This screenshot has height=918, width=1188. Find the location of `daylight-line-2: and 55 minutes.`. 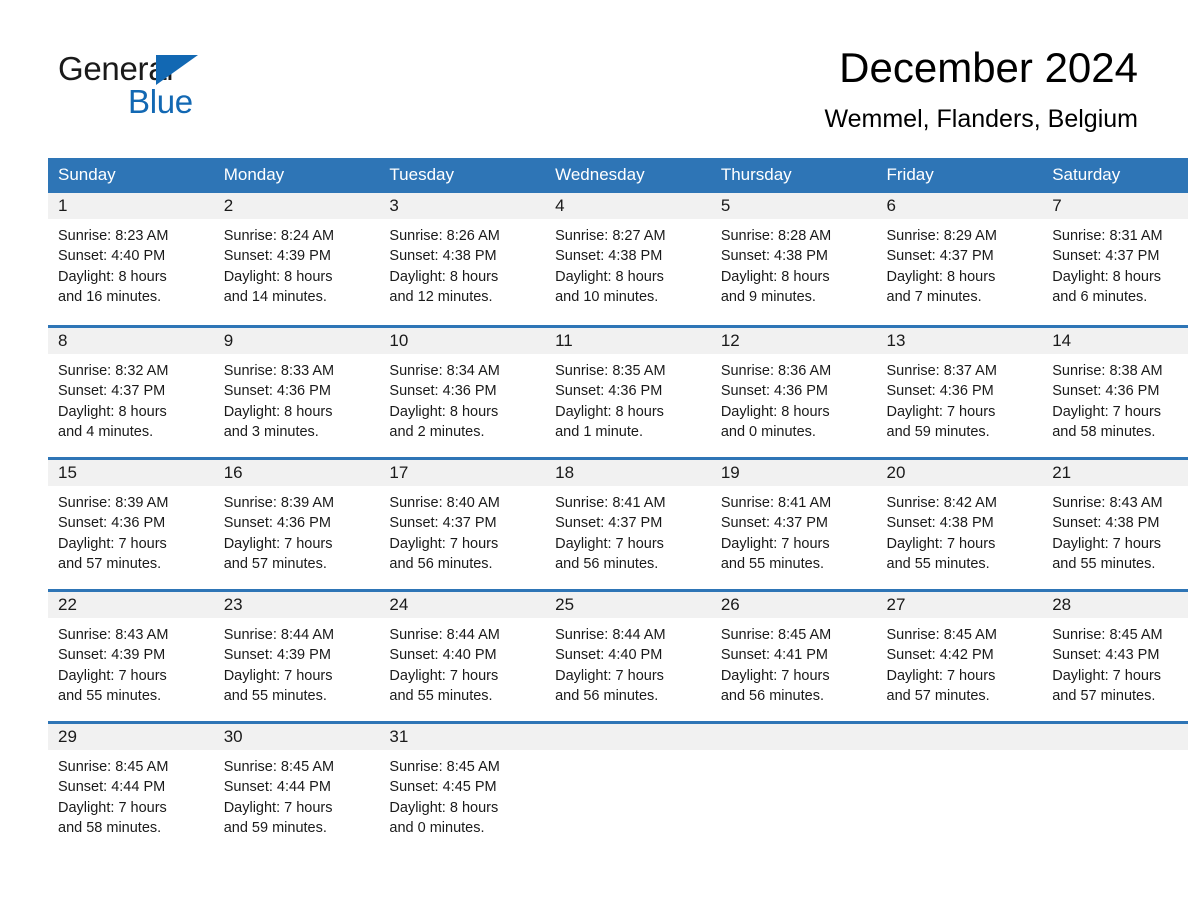

daylight-line-2: and 55 minutes. is located at coordinates (772, 563).